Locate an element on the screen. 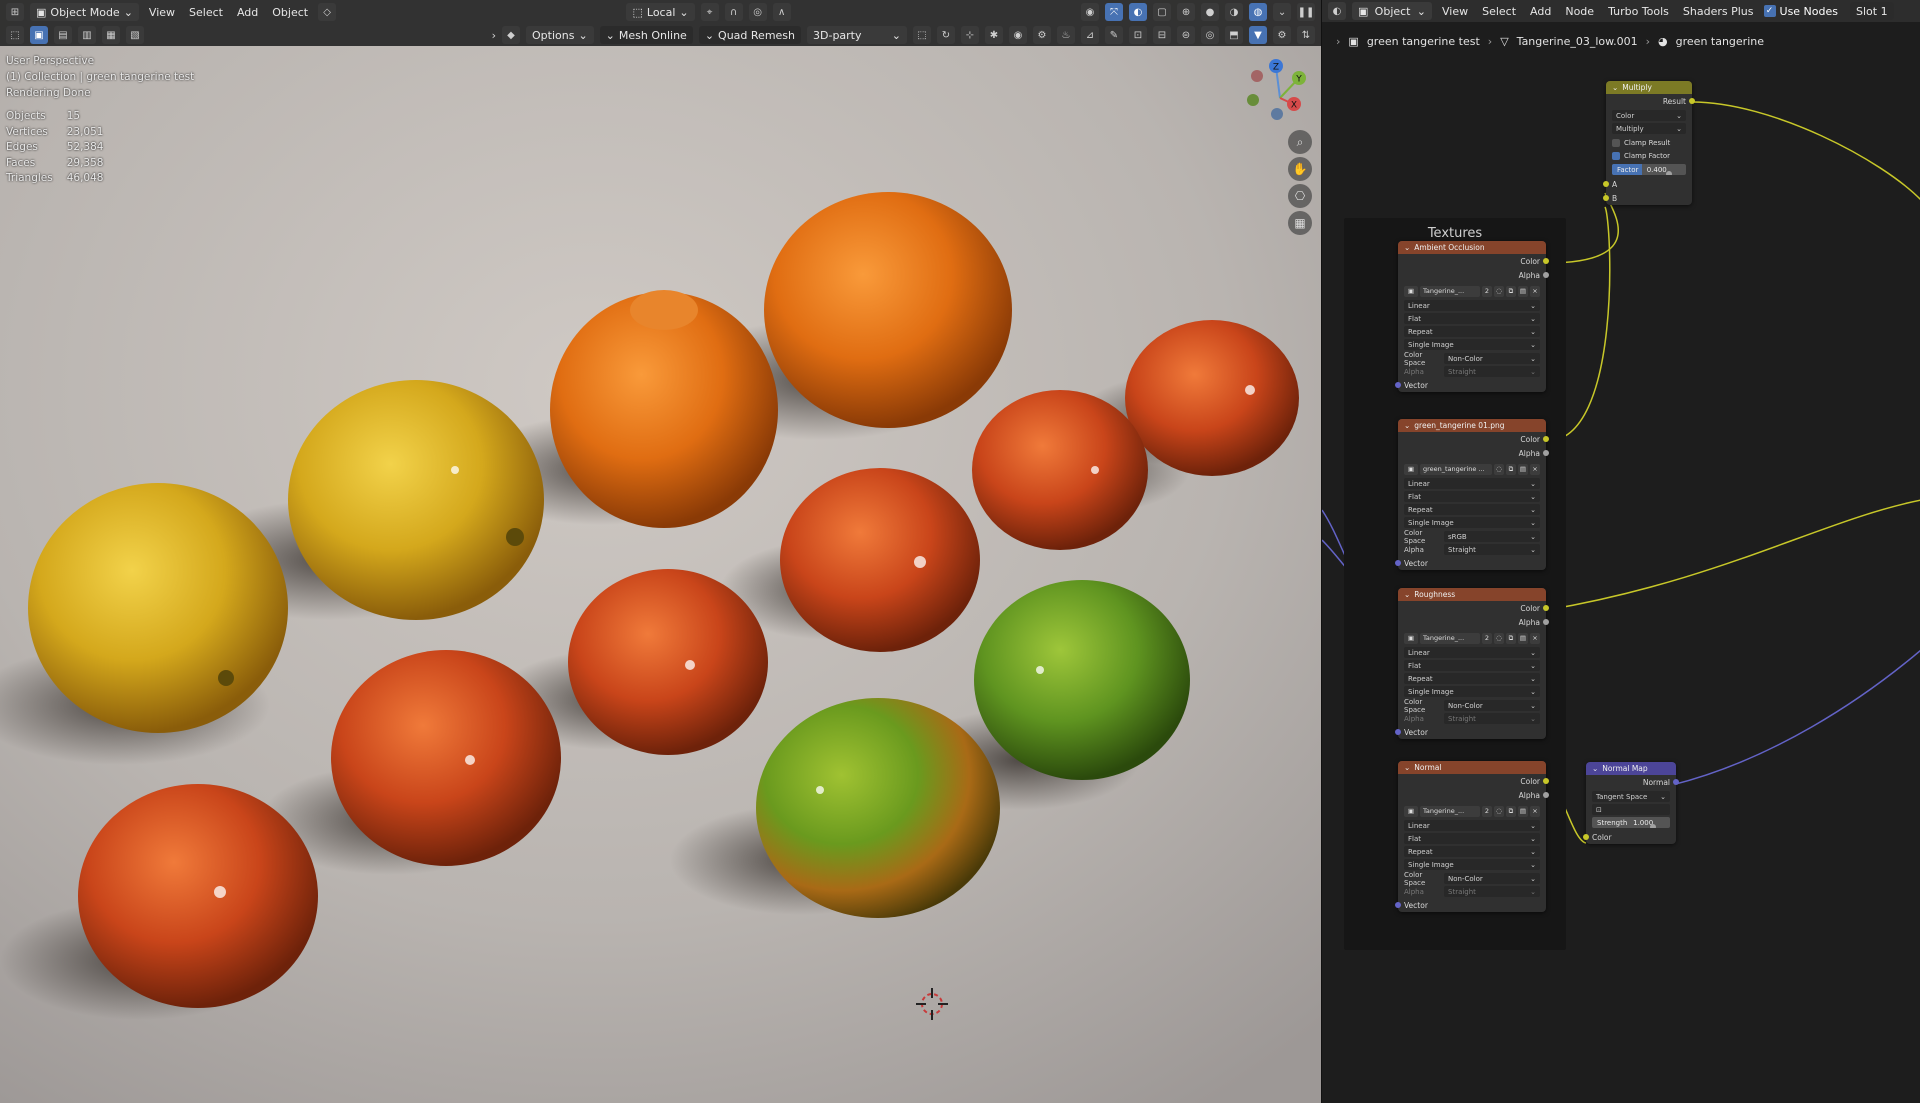  chevron-right-icon: › is located at coordinates (494, 35).